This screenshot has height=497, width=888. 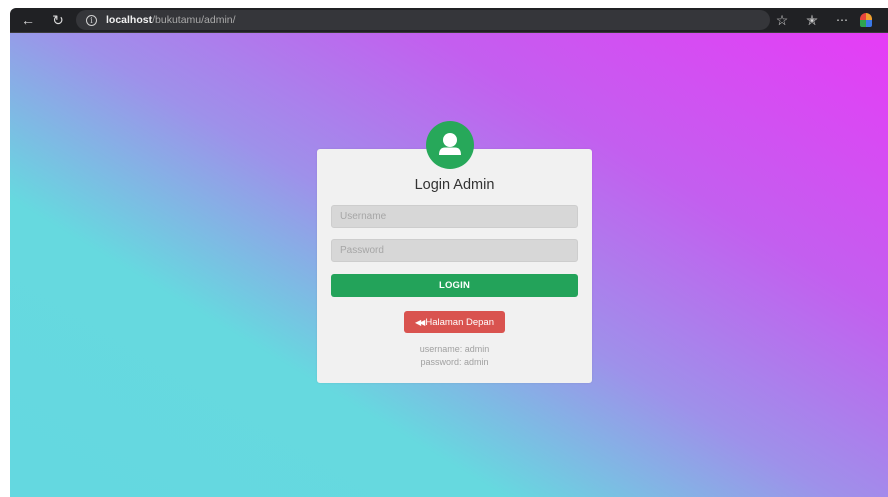 I want to click on home-page-label: Halaman Depan, so click(x=459, y=322).